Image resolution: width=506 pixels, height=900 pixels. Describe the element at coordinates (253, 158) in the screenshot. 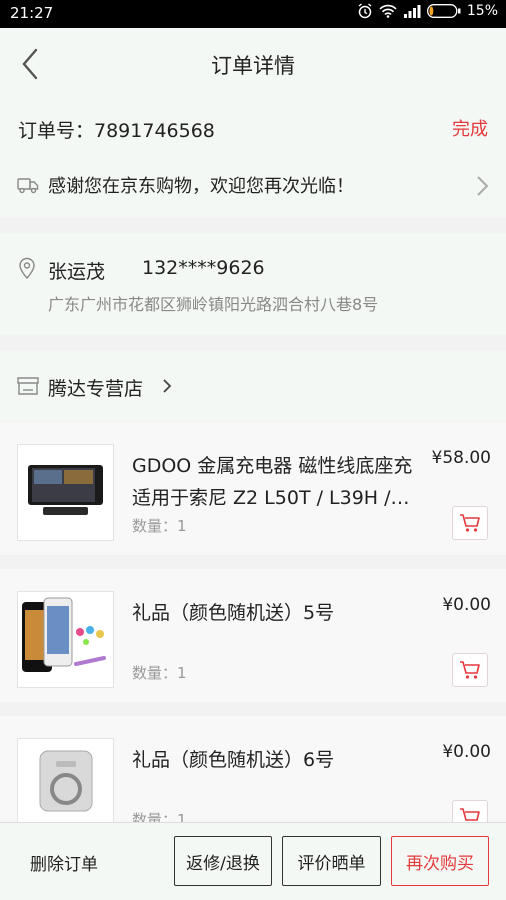

I see `order-info-card: 订单号：7891746568 完成 感谢您在京东购物，欢迎您再次光临！` at that location.